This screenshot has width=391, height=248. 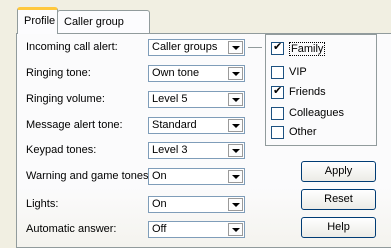 I want to click on warning-game-tones-select: On, so click(x=196, y=176).